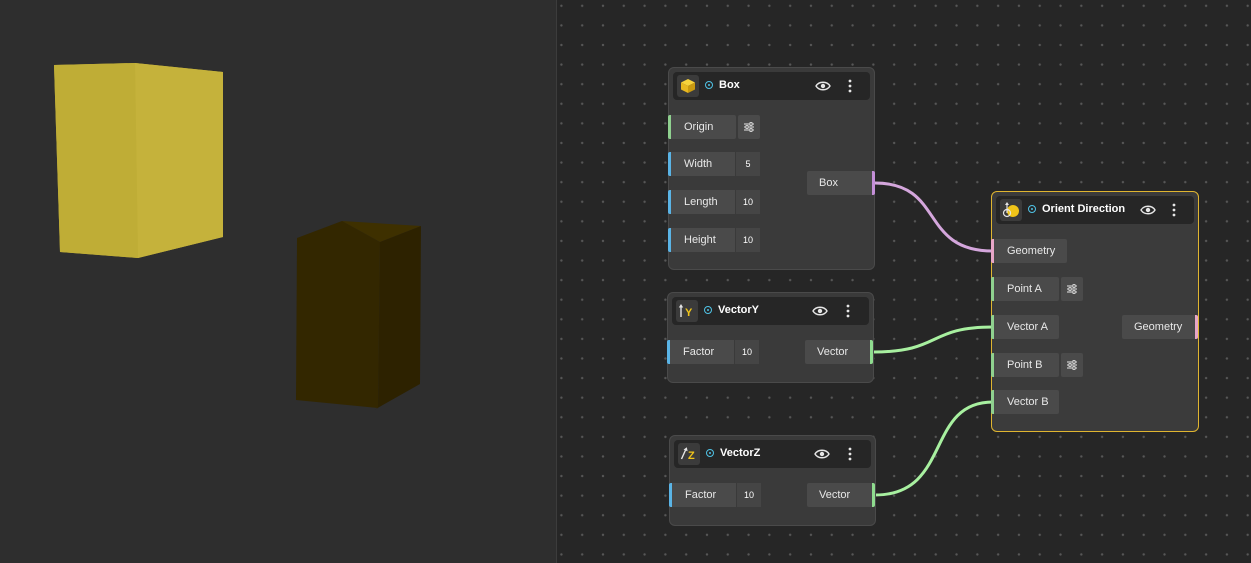 This screenshot has width=1251, height=563. I want to click on port-label: Point B, so click(1025, 365).